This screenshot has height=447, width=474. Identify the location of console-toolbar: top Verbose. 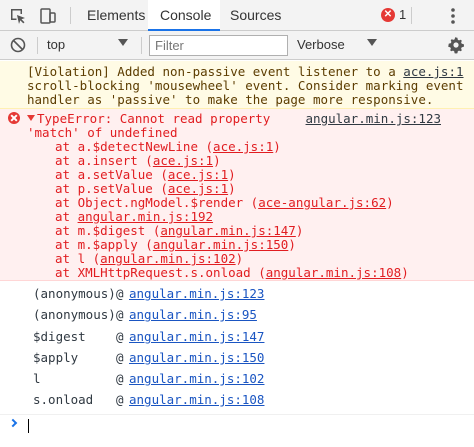
(237, 45).